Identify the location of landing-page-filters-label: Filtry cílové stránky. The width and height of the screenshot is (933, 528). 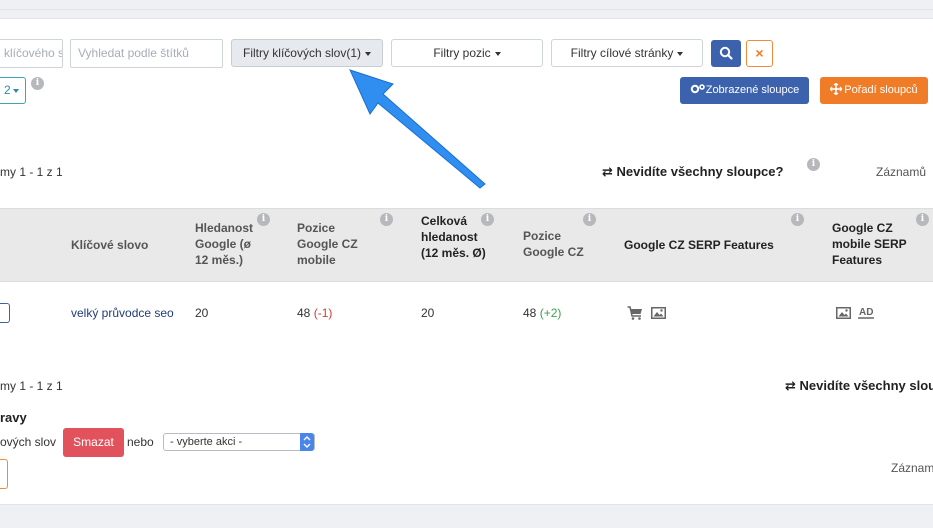
(622, 53).